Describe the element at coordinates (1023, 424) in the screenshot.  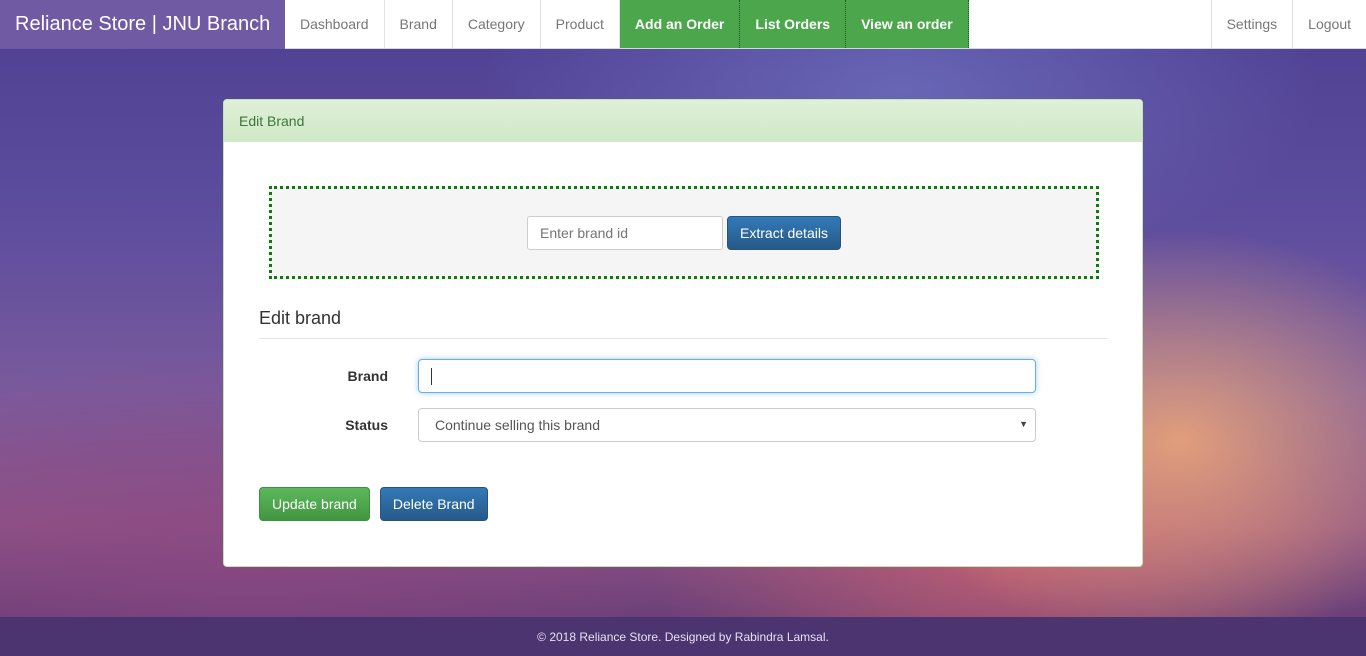
I see `chevron-down-icon: ▼` at that location.